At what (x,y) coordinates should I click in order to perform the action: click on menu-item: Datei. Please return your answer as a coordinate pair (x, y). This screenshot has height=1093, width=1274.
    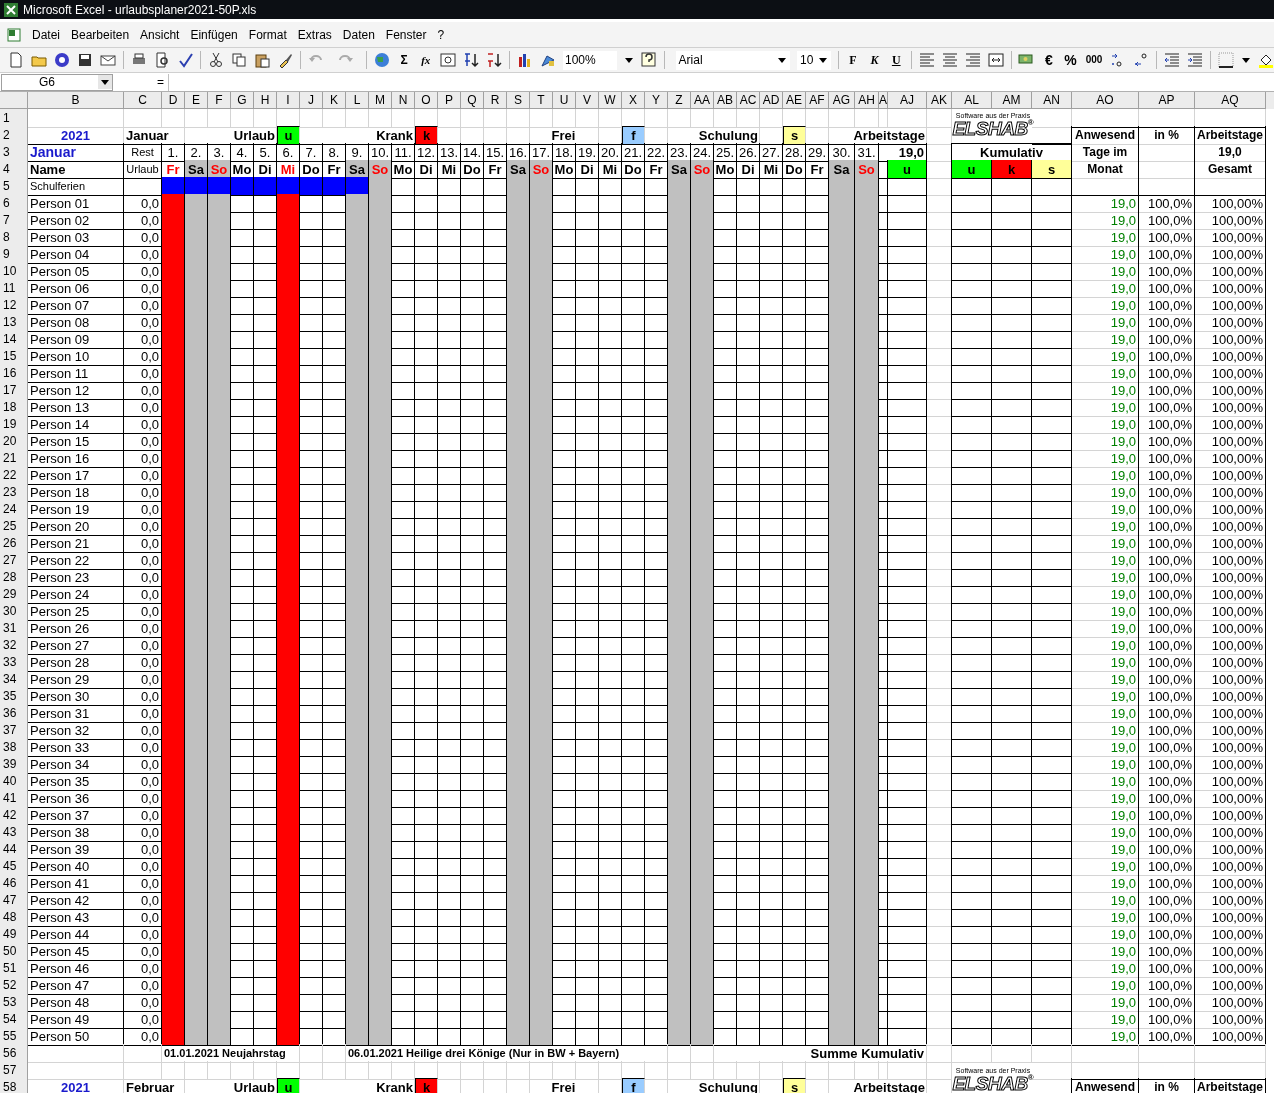
    Looking at the image, I should click on (46, 34).